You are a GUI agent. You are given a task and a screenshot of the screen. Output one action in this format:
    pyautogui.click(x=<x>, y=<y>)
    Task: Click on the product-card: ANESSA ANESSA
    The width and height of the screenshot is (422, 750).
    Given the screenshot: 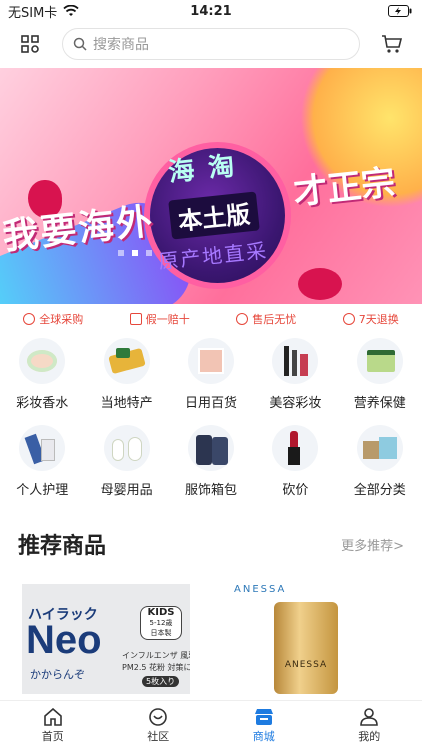 What is the action you would take?
    pyautogui.click(x=304, y=639)
    